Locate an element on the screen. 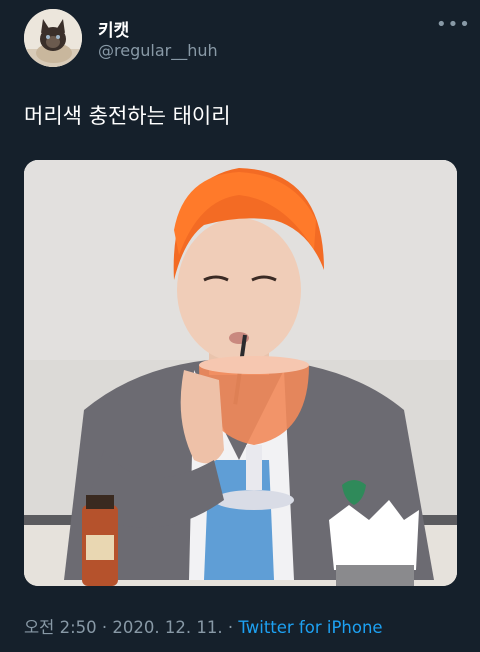 This screenshot has width=480, height=652. tweet-source-link: Twitter for iPhone is located at coordinates (310, 627).